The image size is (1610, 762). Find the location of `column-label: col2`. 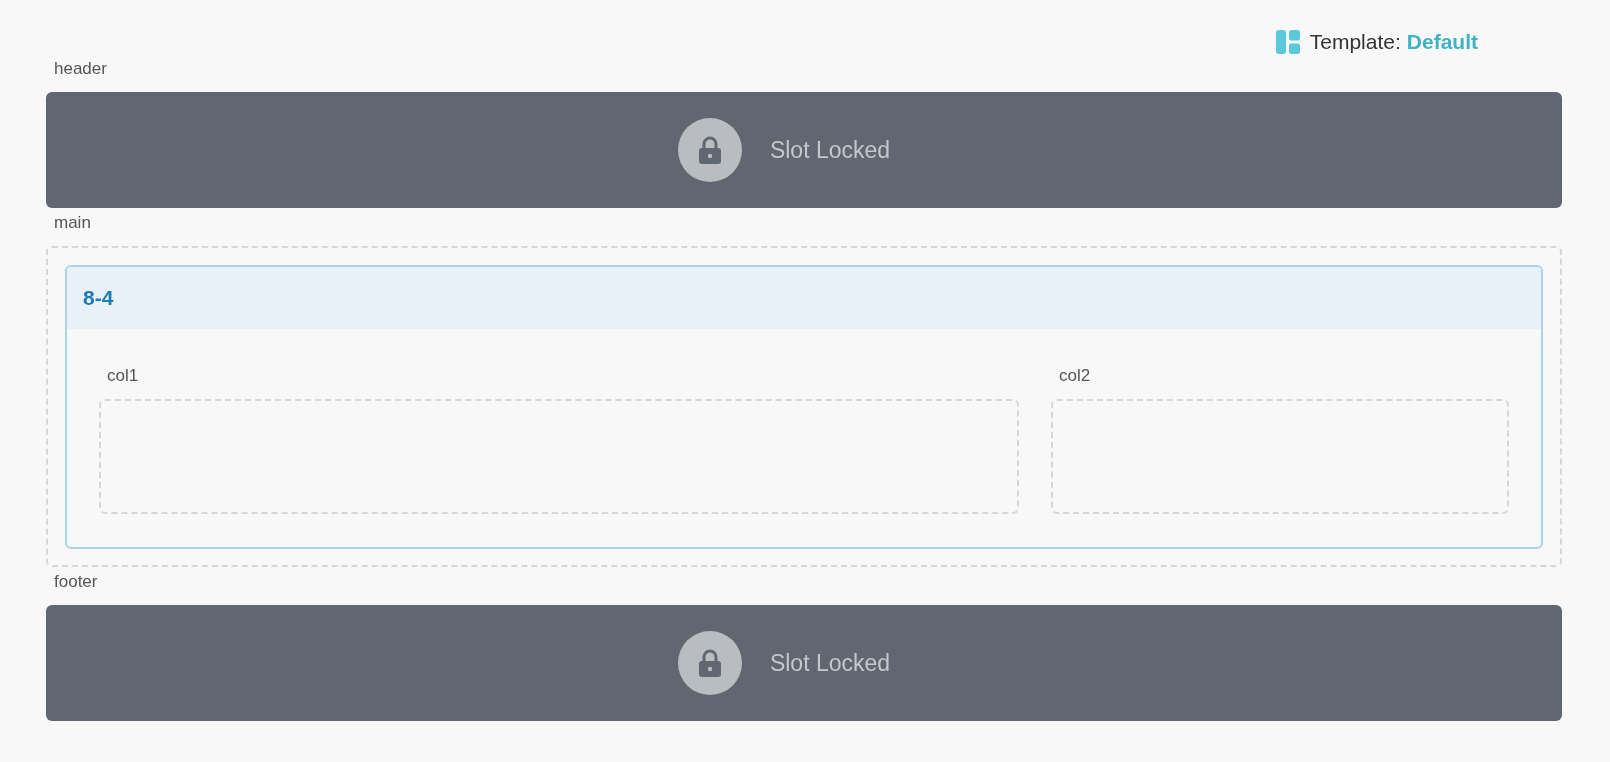

column-label: col2 is located at coordinates (1075, 375).